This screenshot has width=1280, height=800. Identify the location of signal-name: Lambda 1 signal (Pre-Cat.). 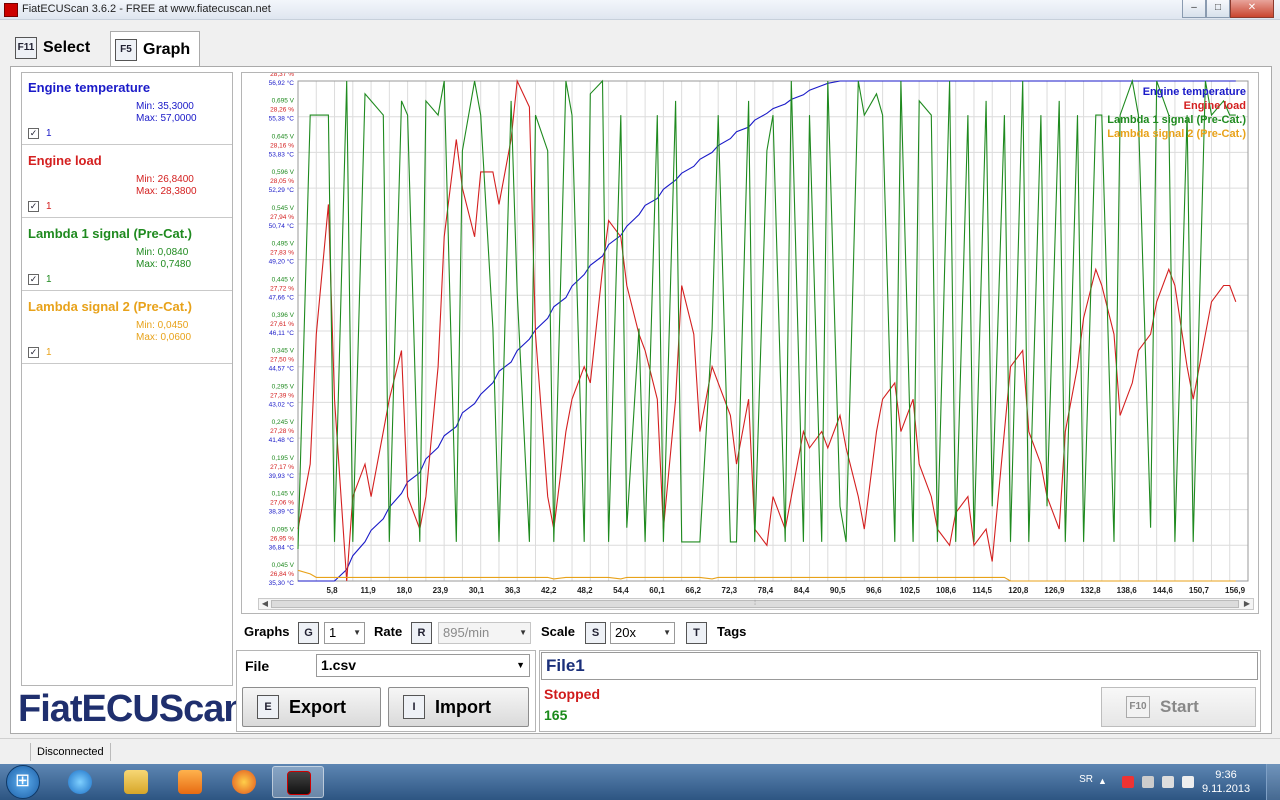
(110, 233).